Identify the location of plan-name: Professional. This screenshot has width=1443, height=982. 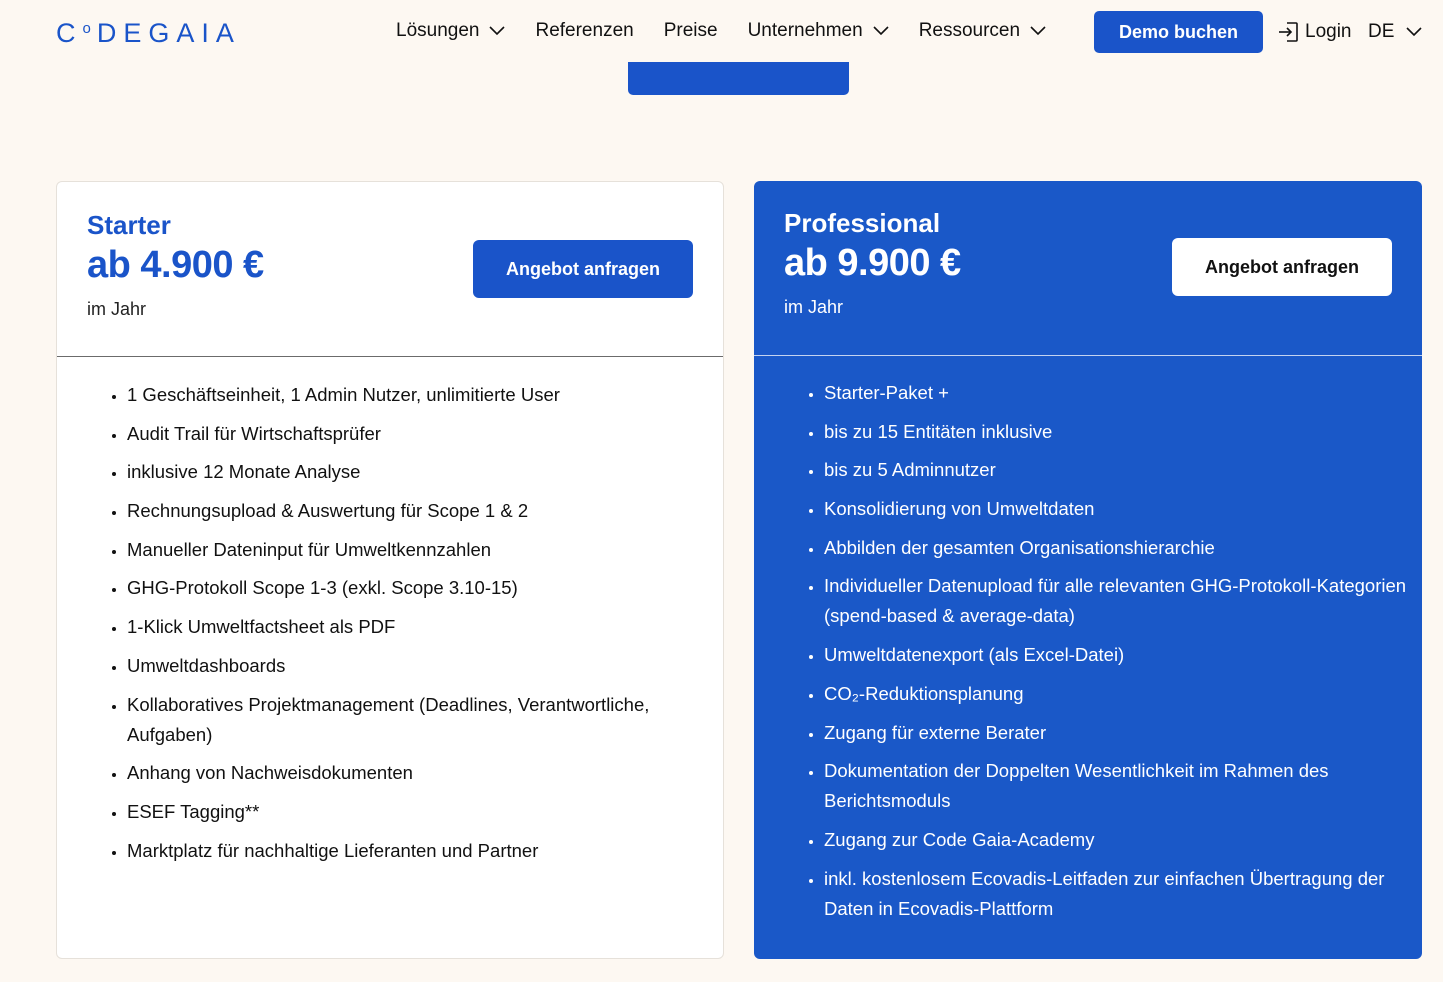
(862, 223).